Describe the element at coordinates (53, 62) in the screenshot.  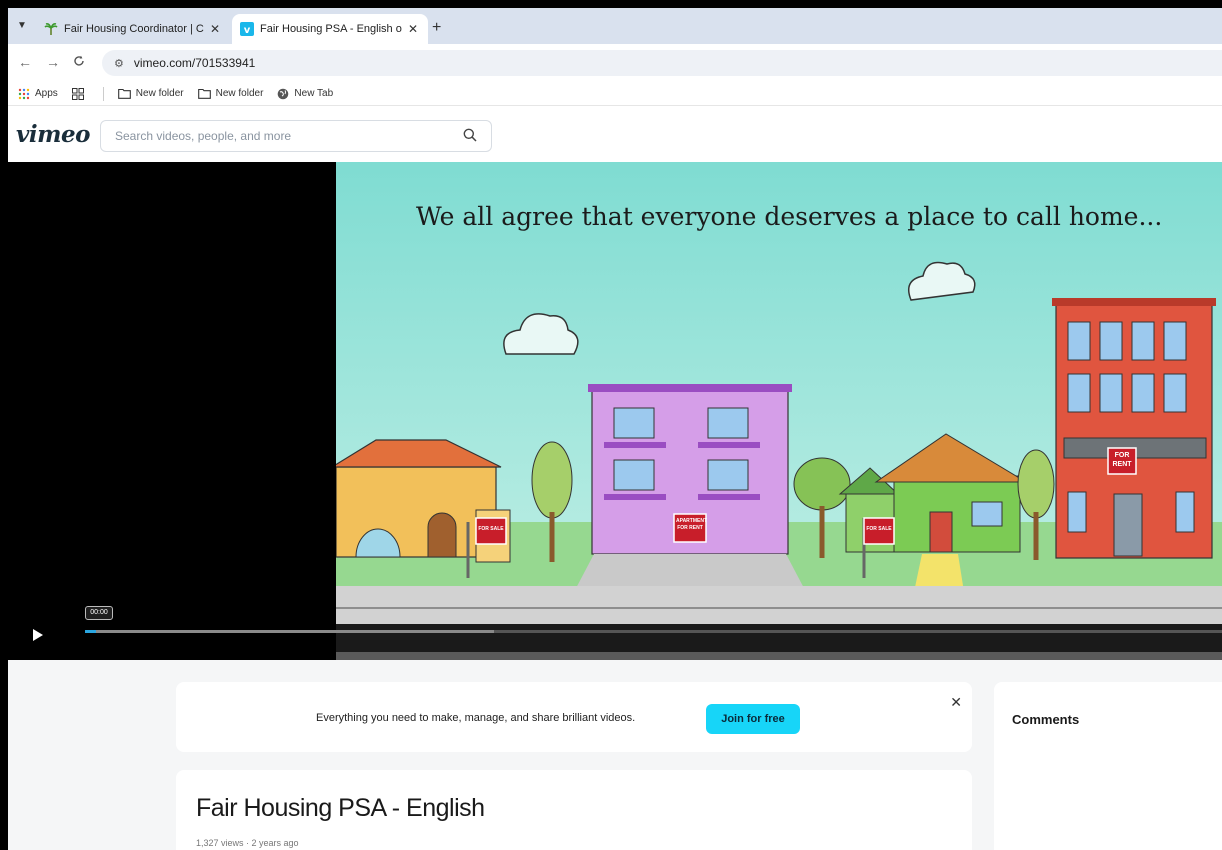
I see `forward-arrow-icon: →` at that location.